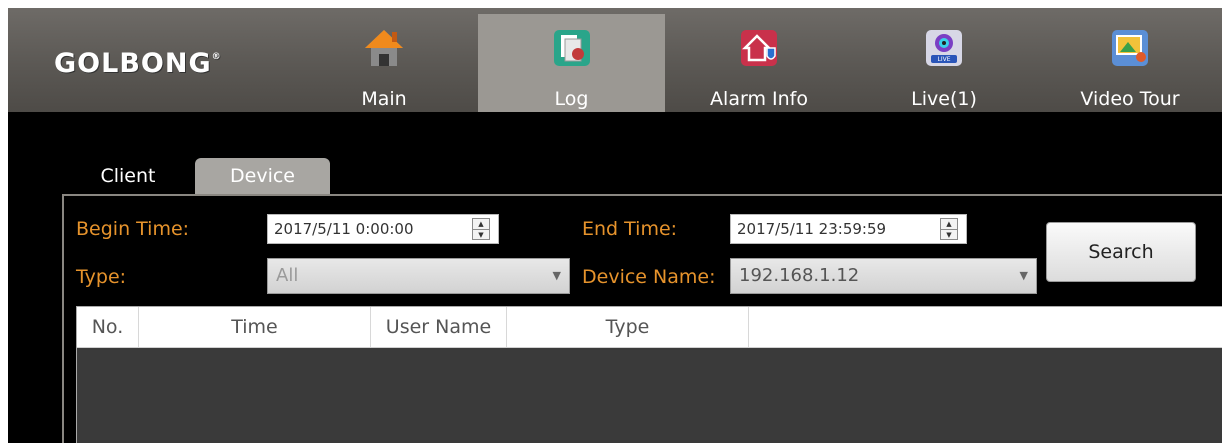 The width and height of the screenshot is (1222, 443). I want to click on log-icon, so click(571, 48).